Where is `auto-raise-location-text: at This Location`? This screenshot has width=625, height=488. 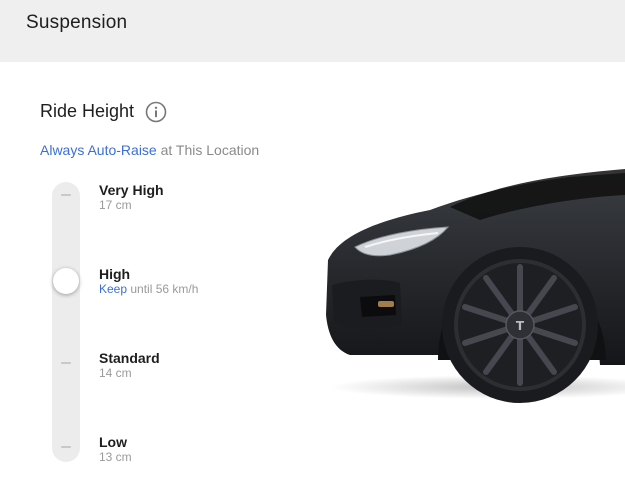
auto-raise-location-text: at This Location is located at coordinates (208, 150).